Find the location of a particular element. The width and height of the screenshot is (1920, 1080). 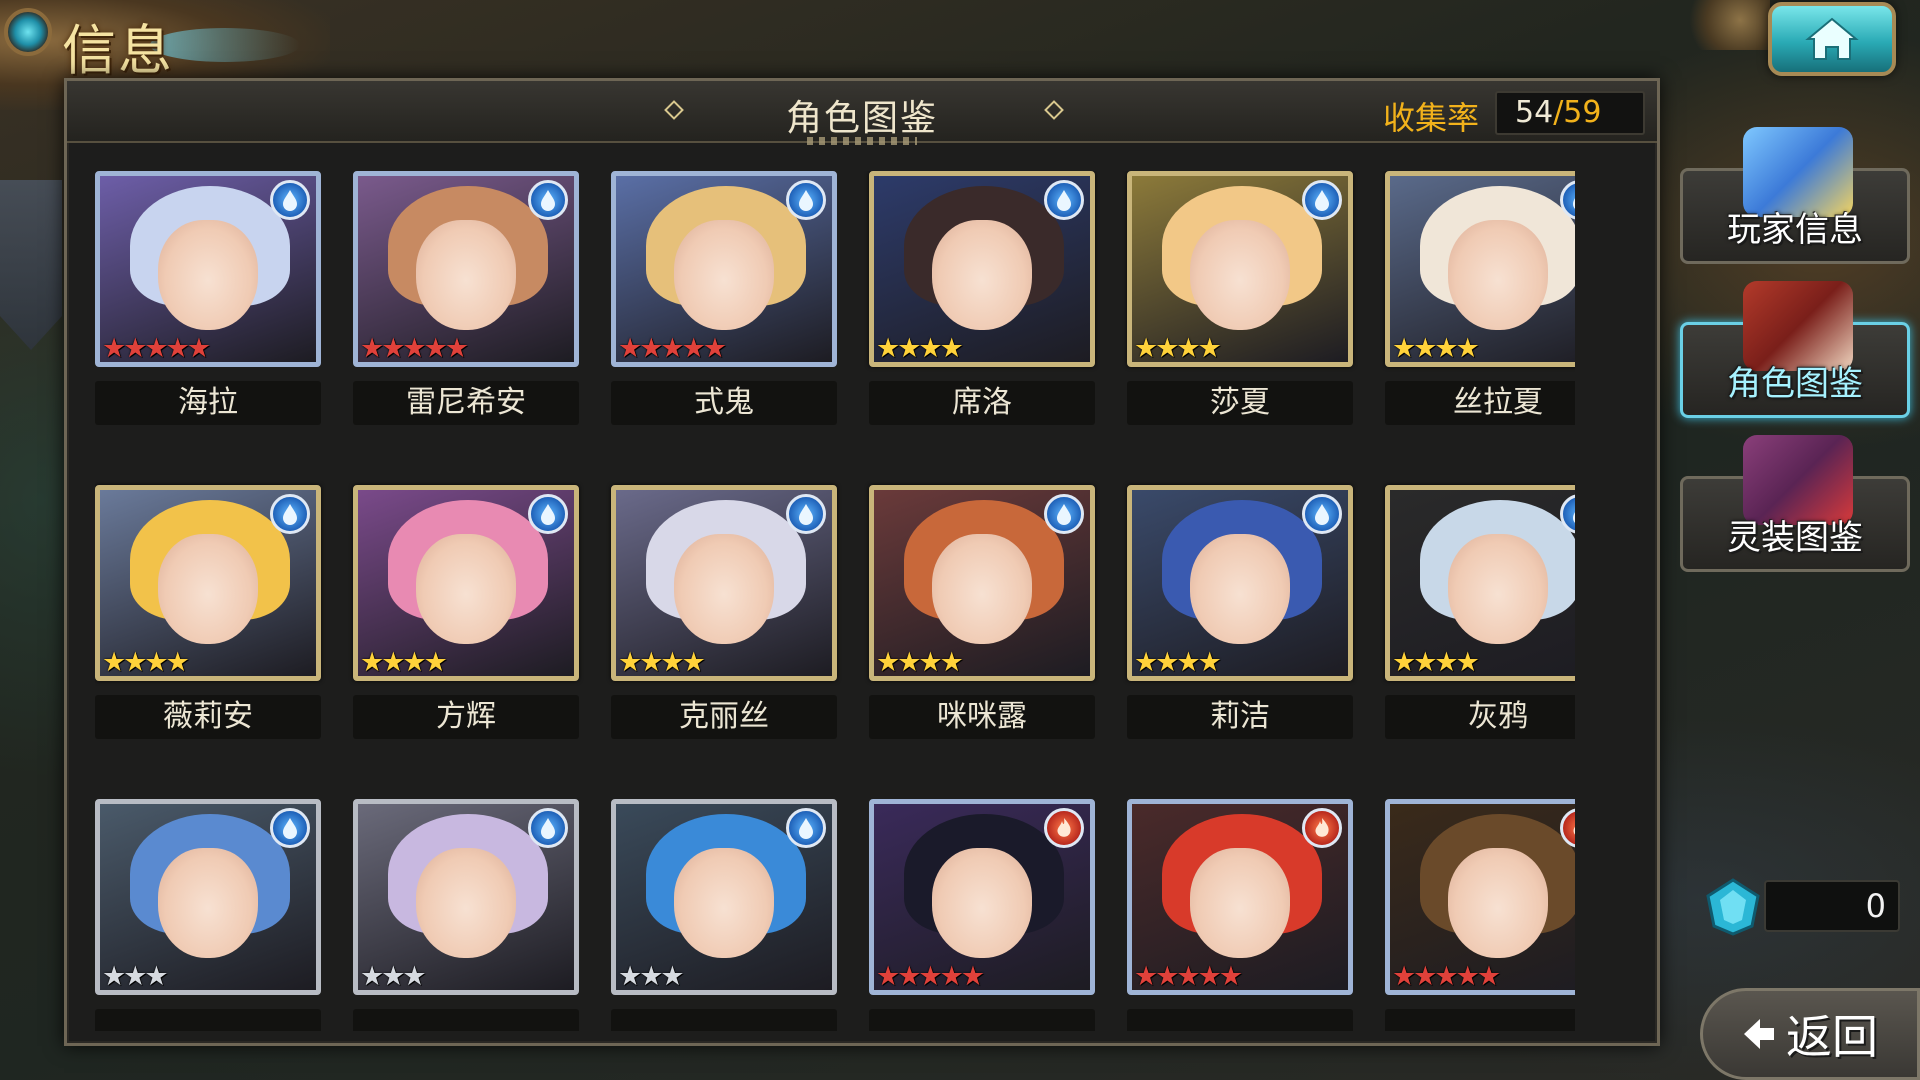

character-card: ★★★★ 灰鸦 is located at coordinates (1480, 612).